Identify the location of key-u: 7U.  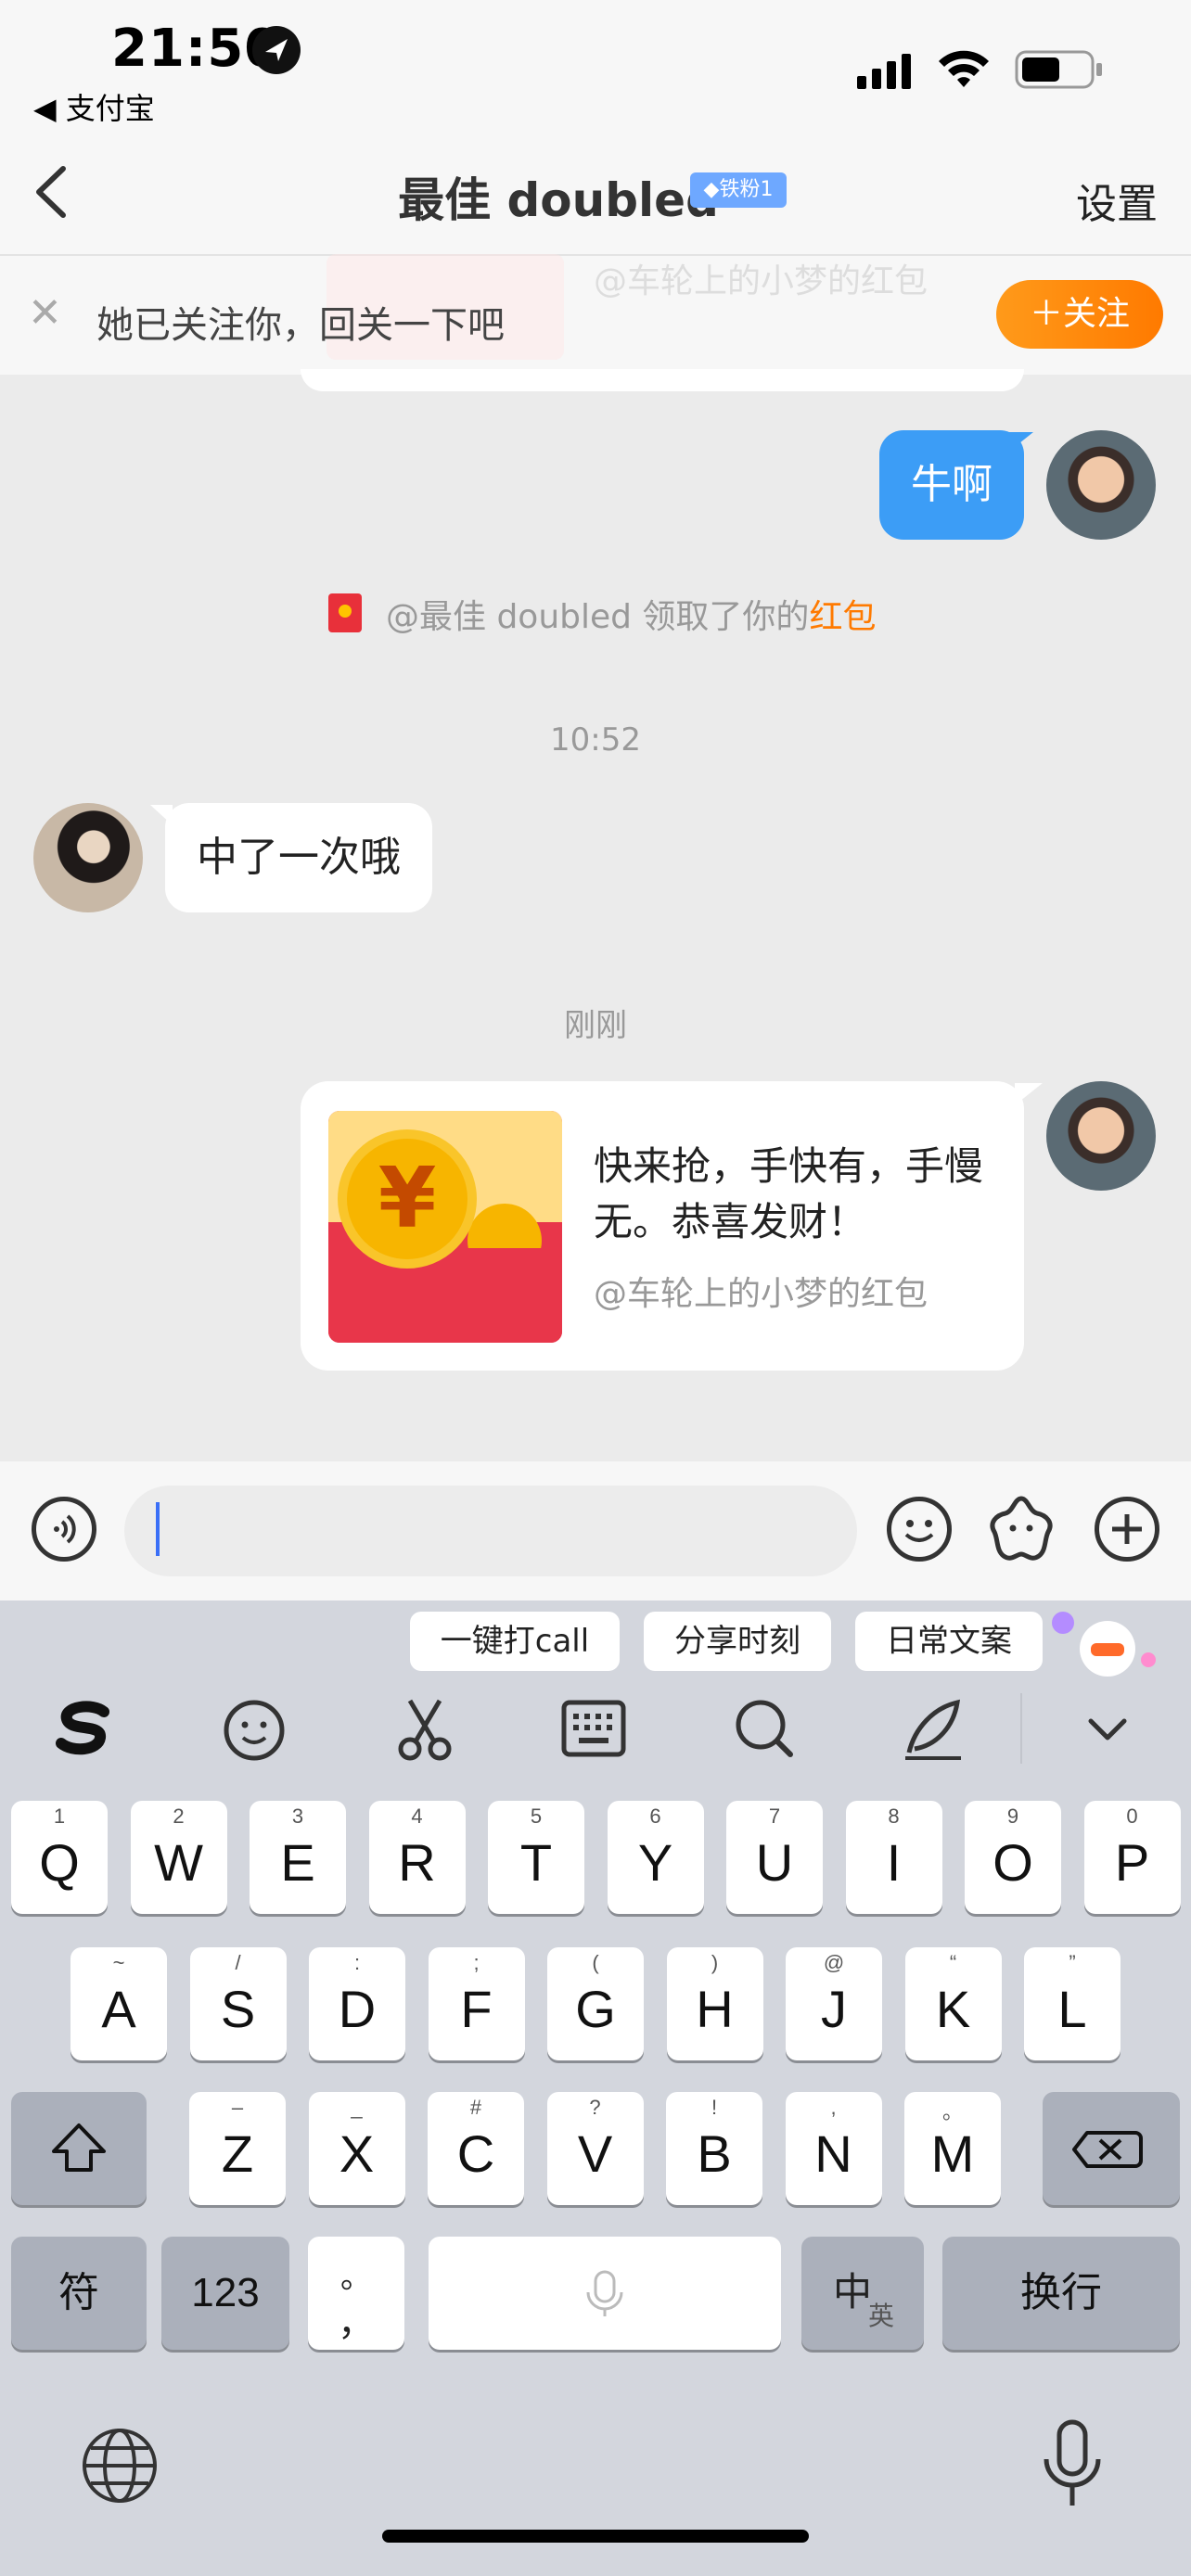
(775, 1858).